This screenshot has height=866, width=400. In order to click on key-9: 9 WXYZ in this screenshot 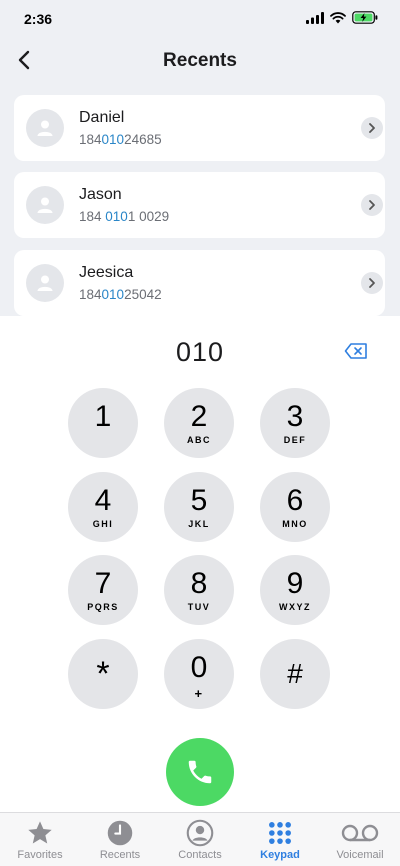, I will do `click(295, 590)`.